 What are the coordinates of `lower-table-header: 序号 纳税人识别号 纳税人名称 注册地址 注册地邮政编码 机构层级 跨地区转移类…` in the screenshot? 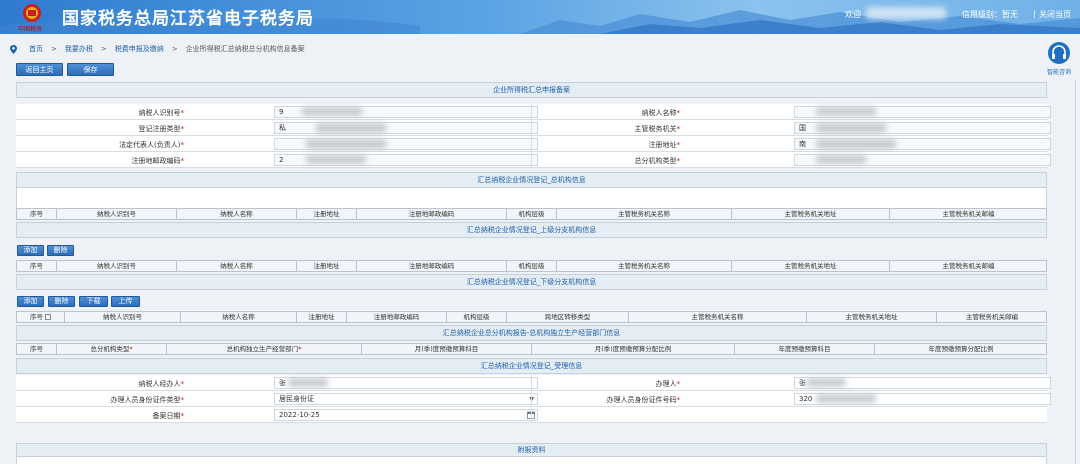 It's located at (531, 317).